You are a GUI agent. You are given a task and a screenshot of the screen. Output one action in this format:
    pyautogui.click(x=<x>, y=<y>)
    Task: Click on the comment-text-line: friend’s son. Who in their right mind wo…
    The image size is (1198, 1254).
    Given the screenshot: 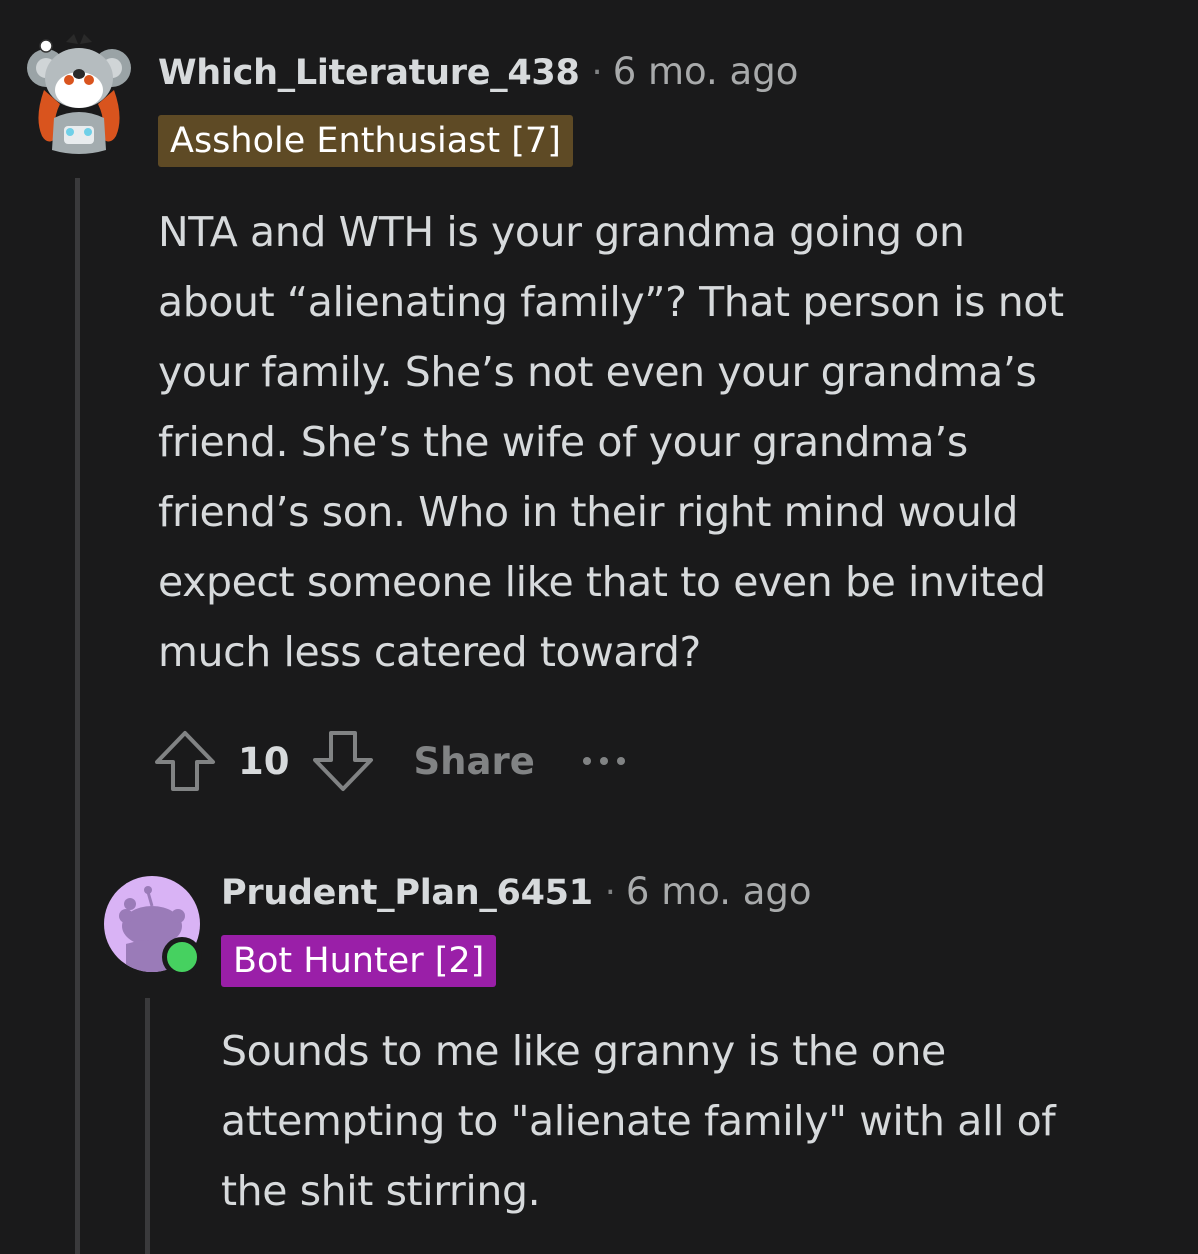 What is the action you would take?
    pyautogui.click(x=588, y=512)
    